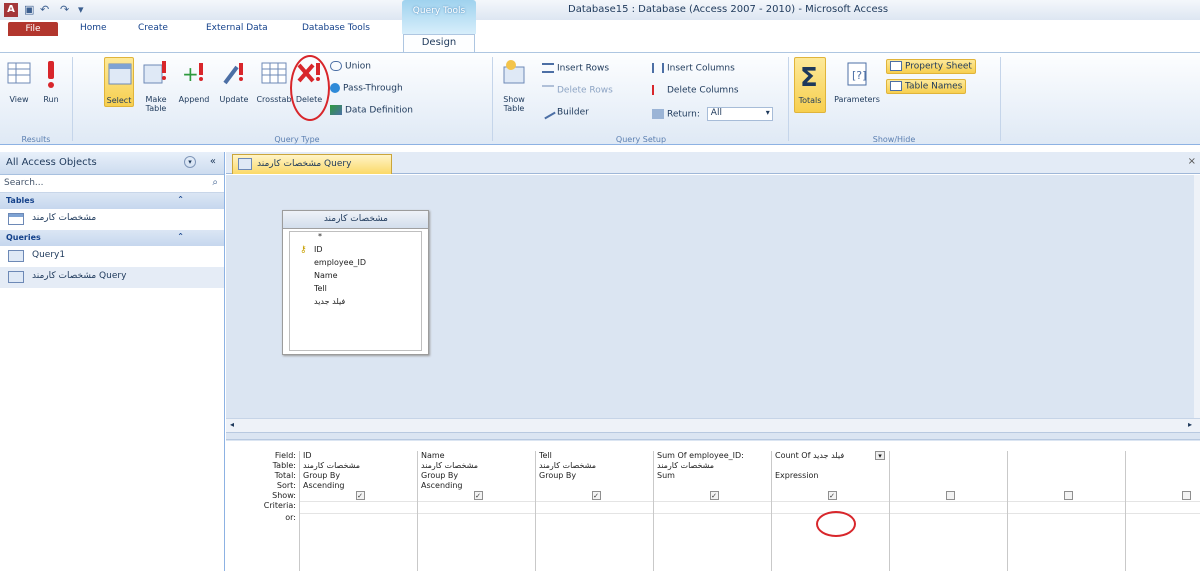 This screenshot has width=1200, height=571. I want to click on field-item: Name, so click(355, 277).